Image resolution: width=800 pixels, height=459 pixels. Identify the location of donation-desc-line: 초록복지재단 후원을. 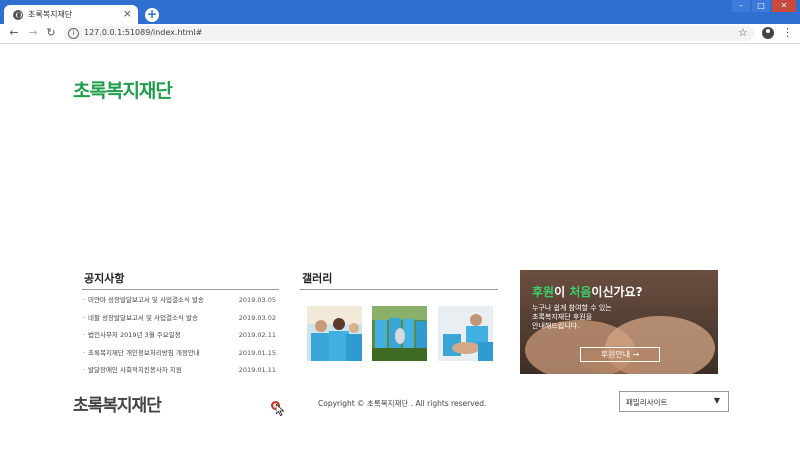
(562, 317).